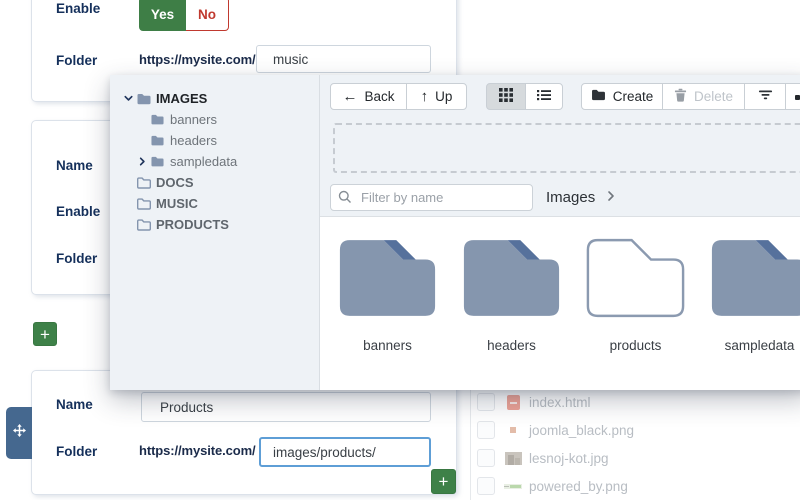 Image resolution: width=800 pixels, height=500 pixels. I want to click on breadcrumb: Images, so click(581, 198).